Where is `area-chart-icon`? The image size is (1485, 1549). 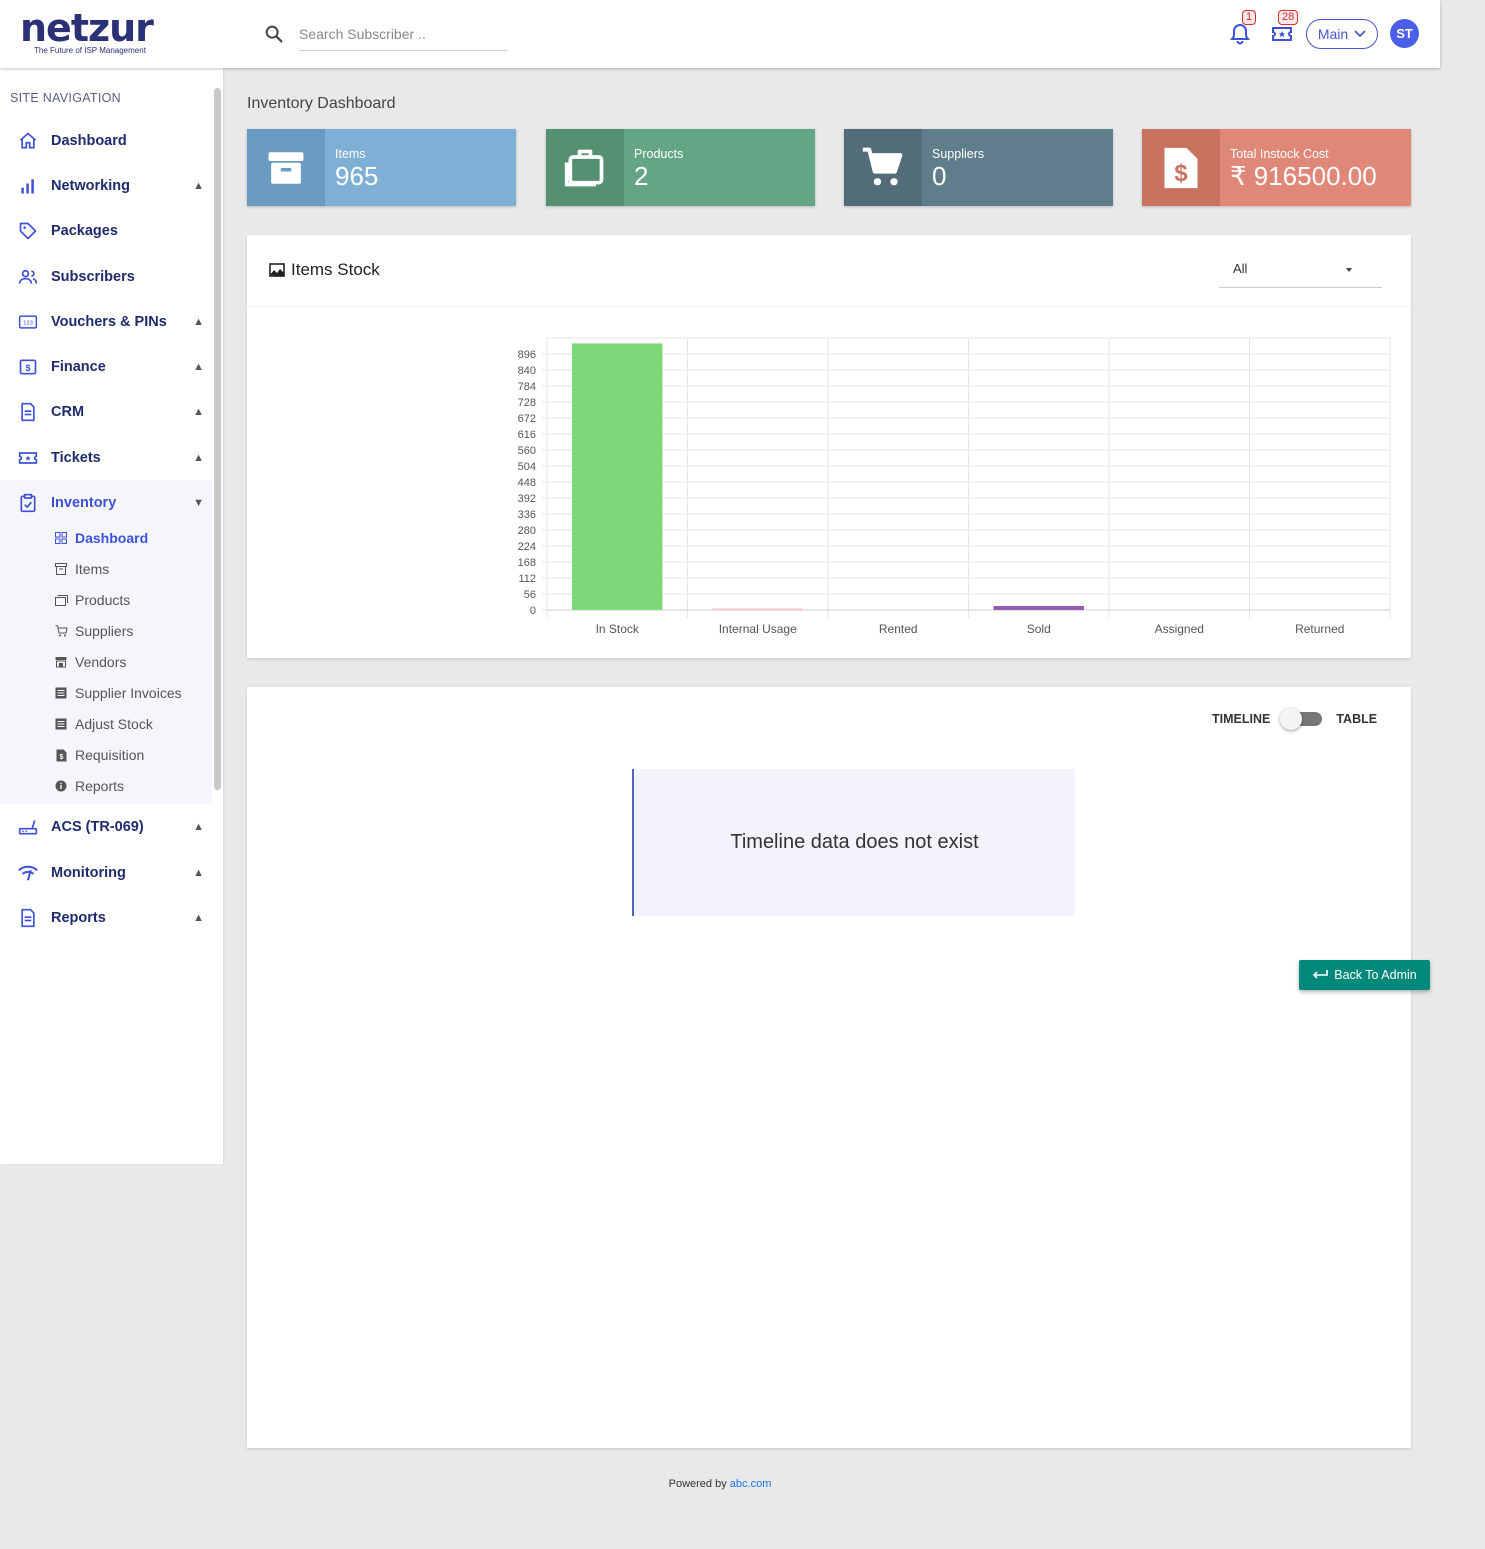
area-chart-icon is located at coordinates (277, 270).